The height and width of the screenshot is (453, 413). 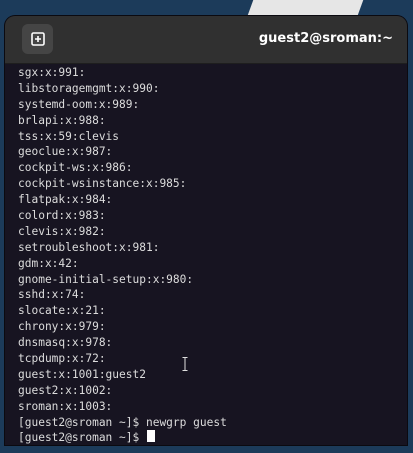 I want to click on terminal-line: brlapi:x:988:, so click(x=62, y=120).